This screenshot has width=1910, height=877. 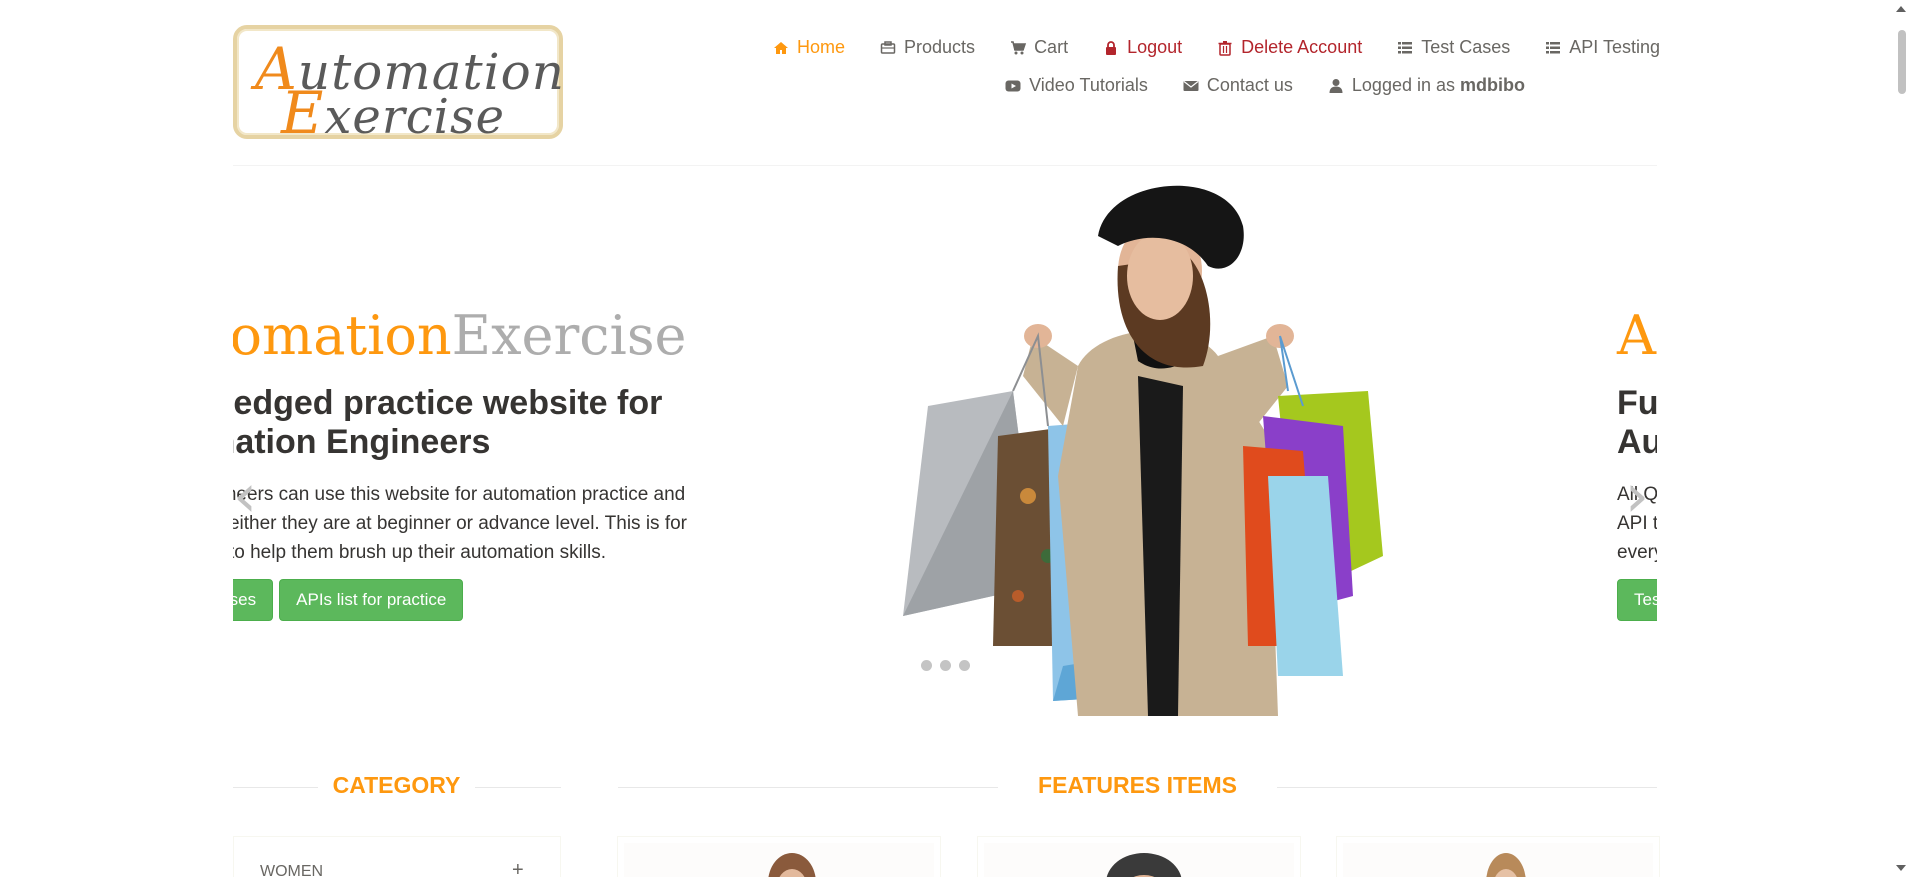 I want to click on logo-line-2: Exercise, so click(x=393, y=113).